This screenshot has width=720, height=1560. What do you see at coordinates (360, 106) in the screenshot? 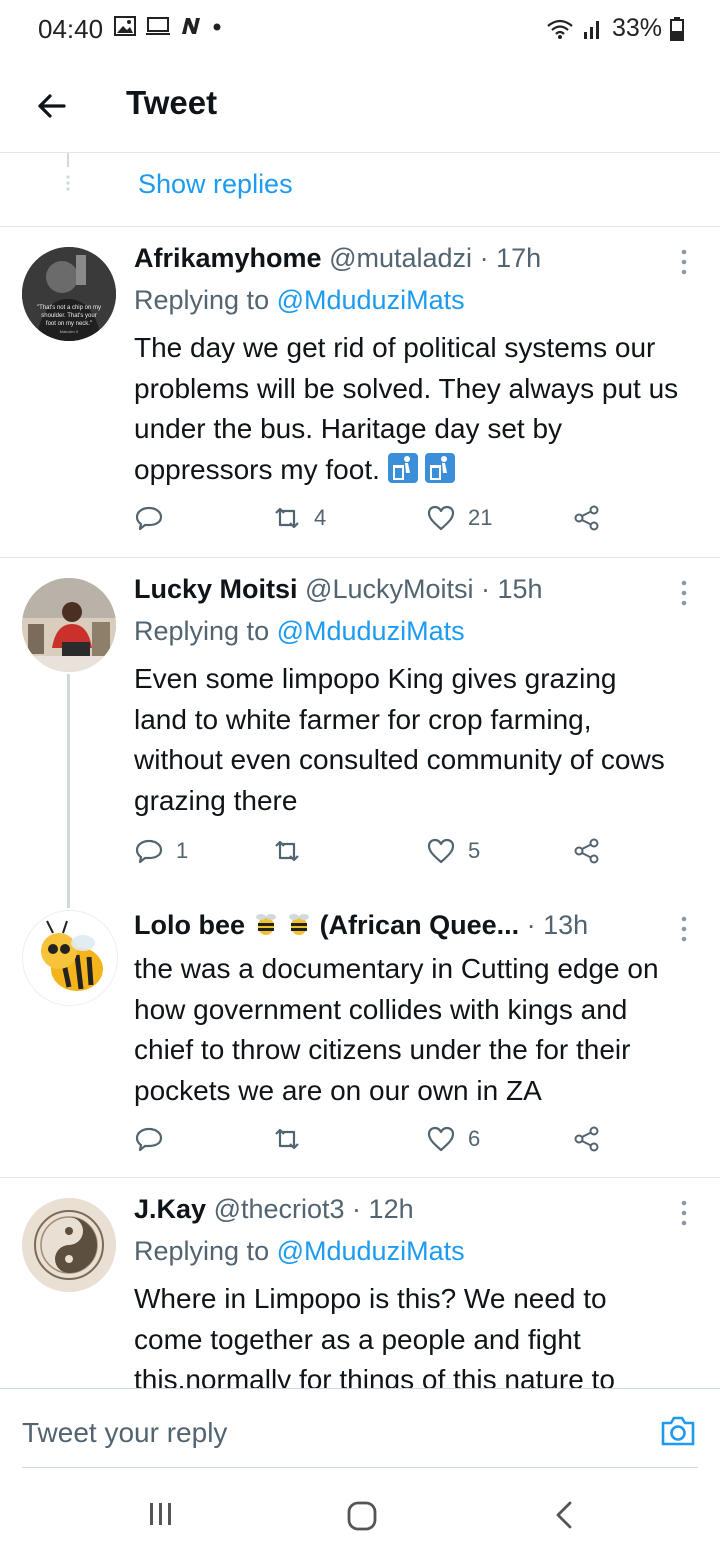
I see `top-bar: Tweet` at bounding box center [360, 106].